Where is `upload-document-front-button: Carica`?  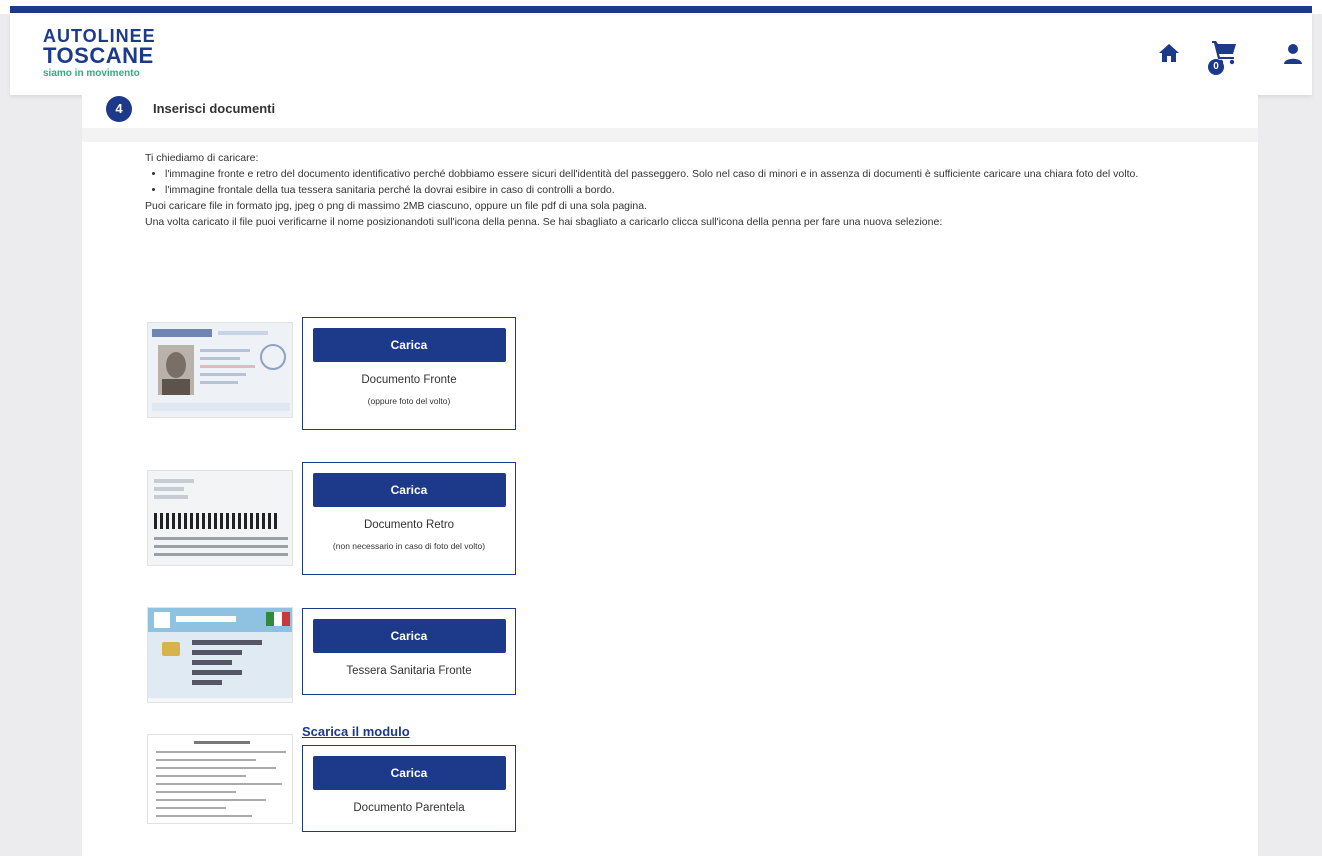
upload-document-front-button: Carica is located at coordinates (409, 345).